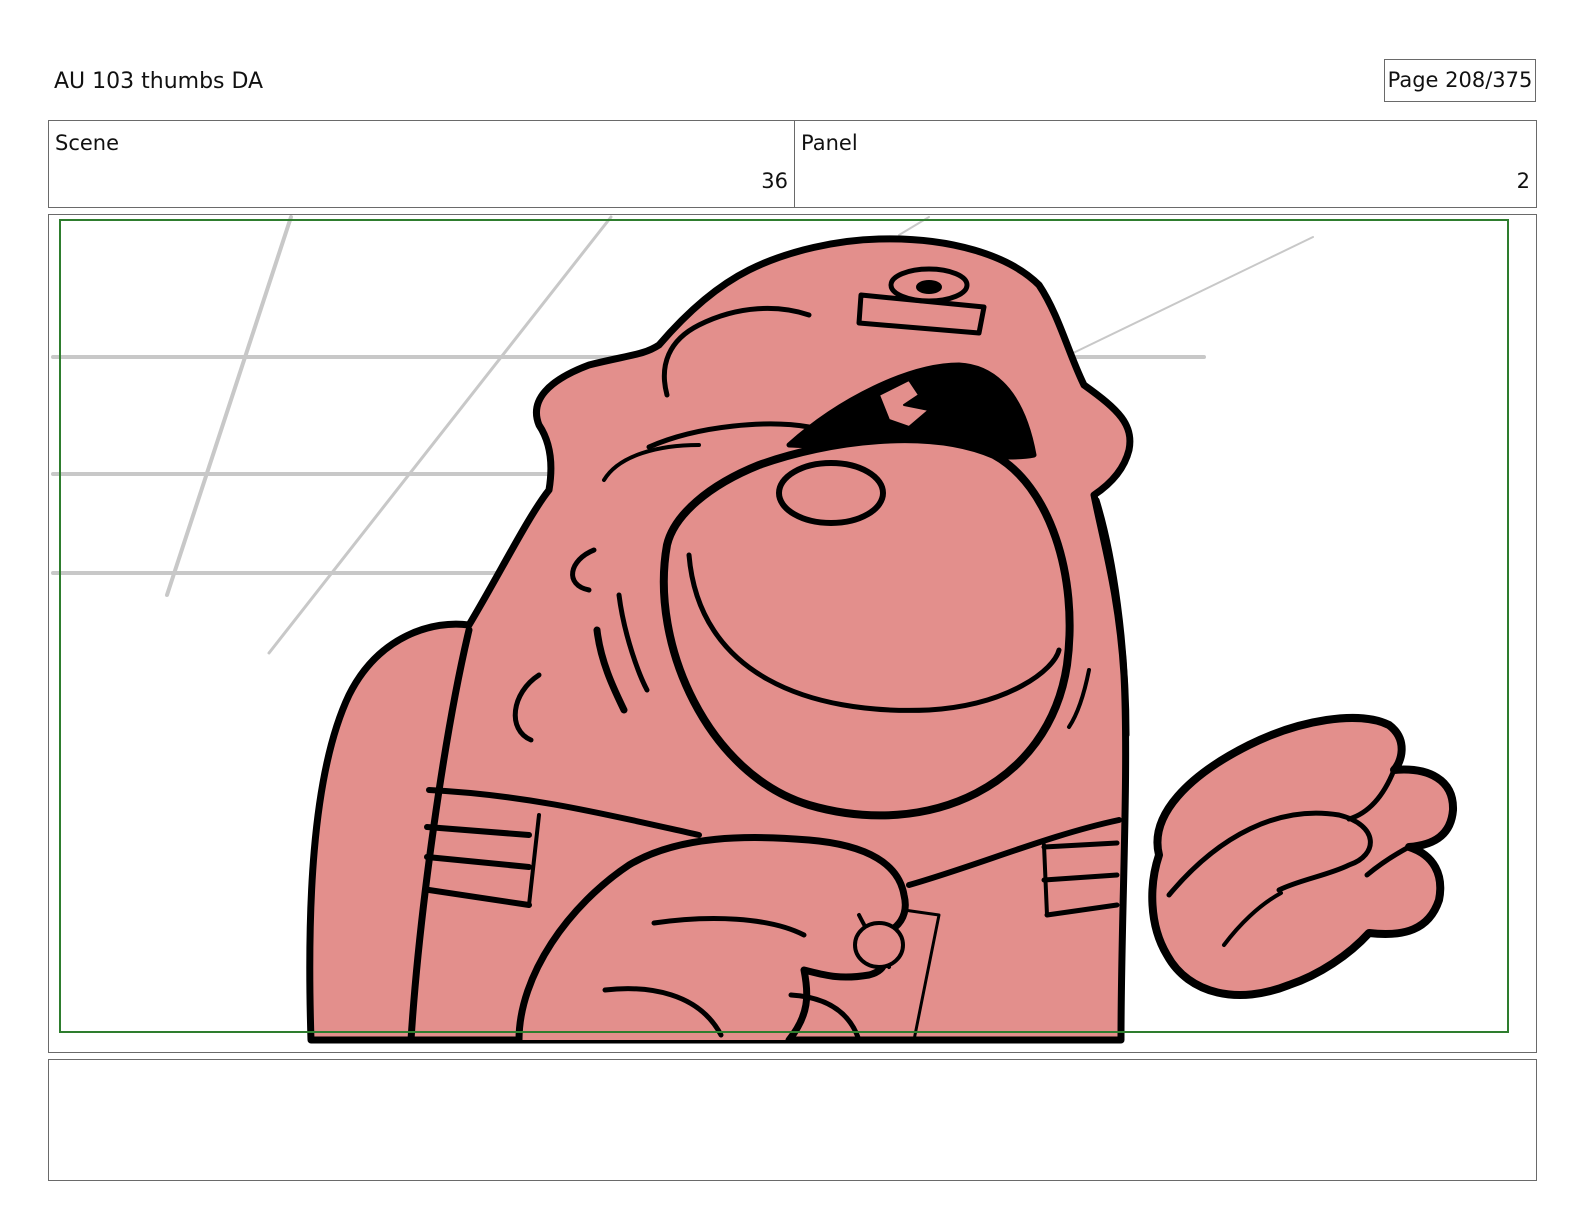 The width and height of the screenshot is (1584, 1224). Describe the element at coordinates (774, 181) in the screenshot. I see `scene-number: 36` at that location.